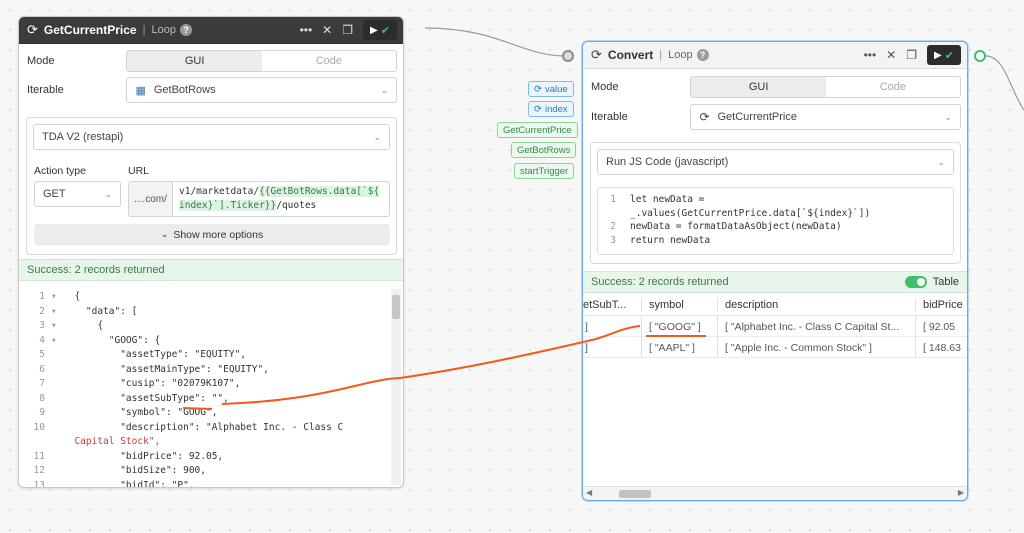 The width and height of the screenshot is (1024, 533). What do you see at coordinates (100, 340) in the screenshot?
I see `code-line: 4 ▾ "GOOG": {` at bounding box center [100, 340].